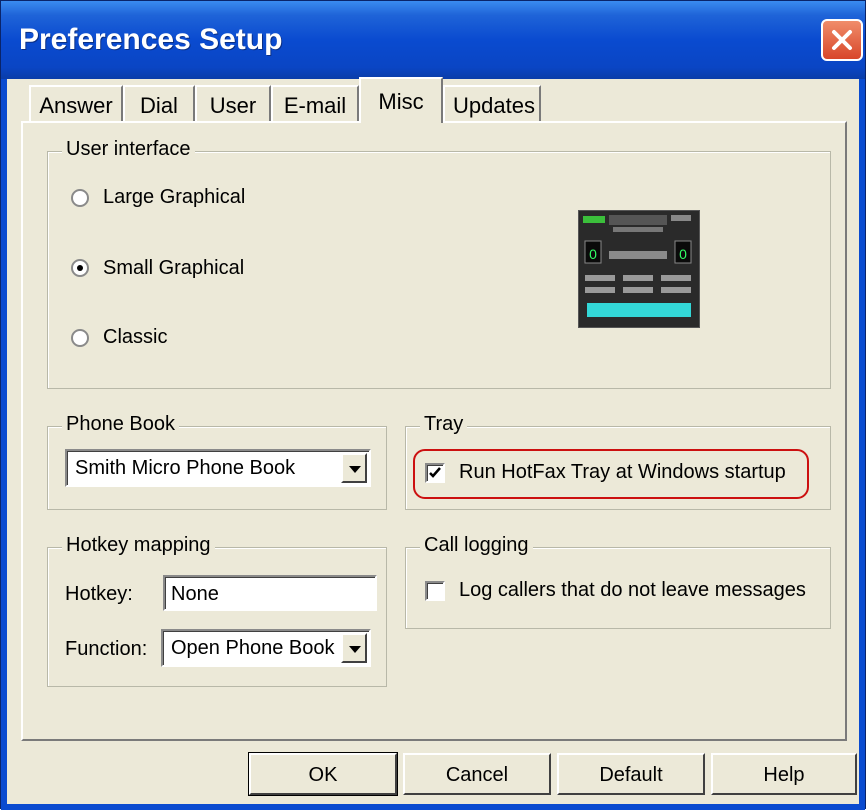 The width and height of the screenshot is (866, 810). Describe the element at coordinates (433, 40) in the screenshot. I see `title-bar: Preferences Setup` at that location.